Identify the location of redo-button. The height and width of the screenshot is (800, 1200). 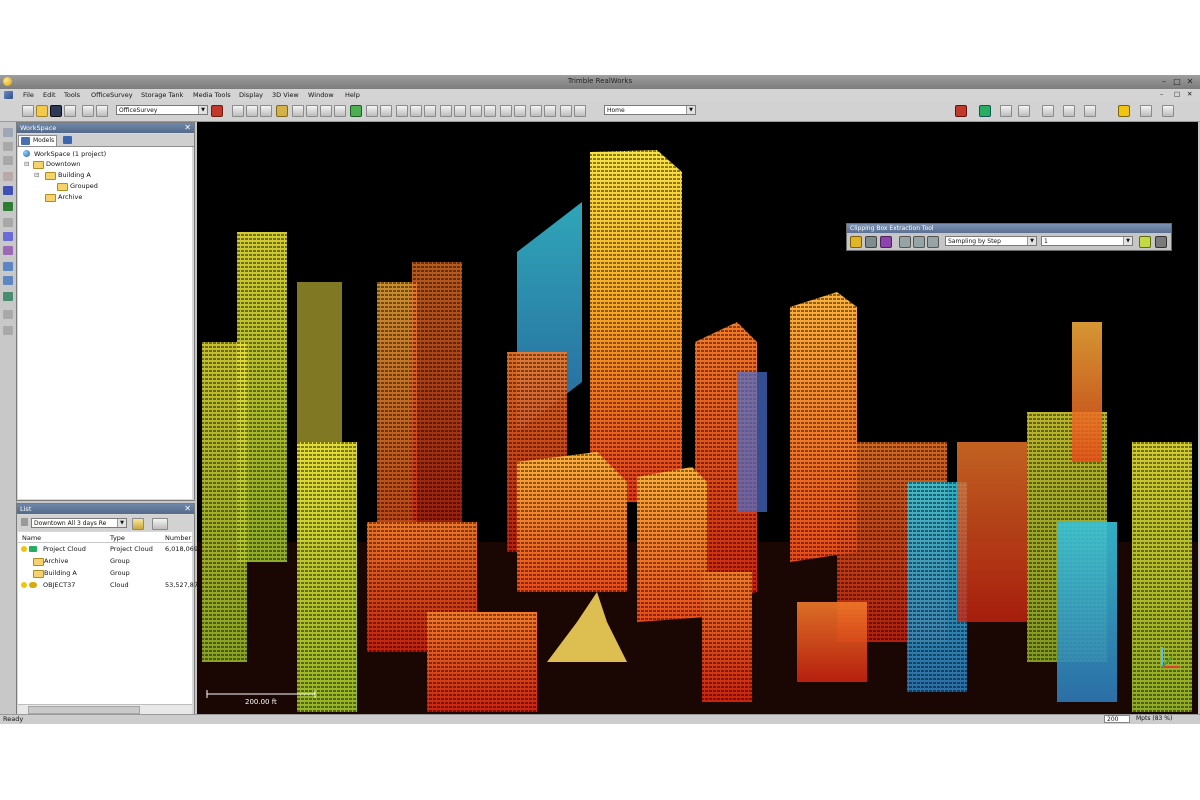
(102, 111).